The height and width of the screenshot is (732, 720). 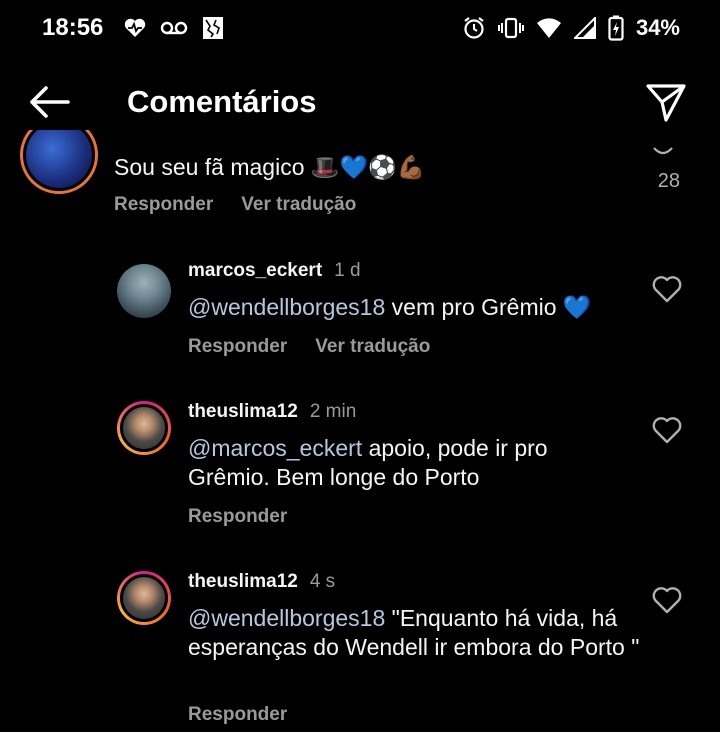 I want to click on status-left-icons, so click(x=174, y=28).